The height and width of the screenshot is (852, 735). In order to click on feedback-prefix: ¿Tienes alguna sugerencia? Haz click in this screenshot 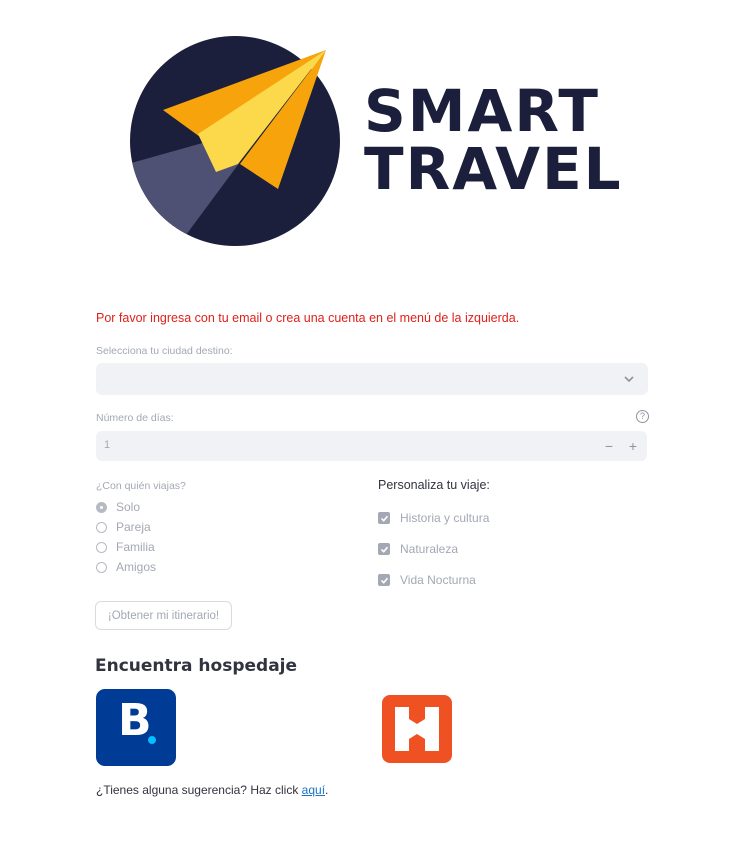, I will do `click(199, 790)`.